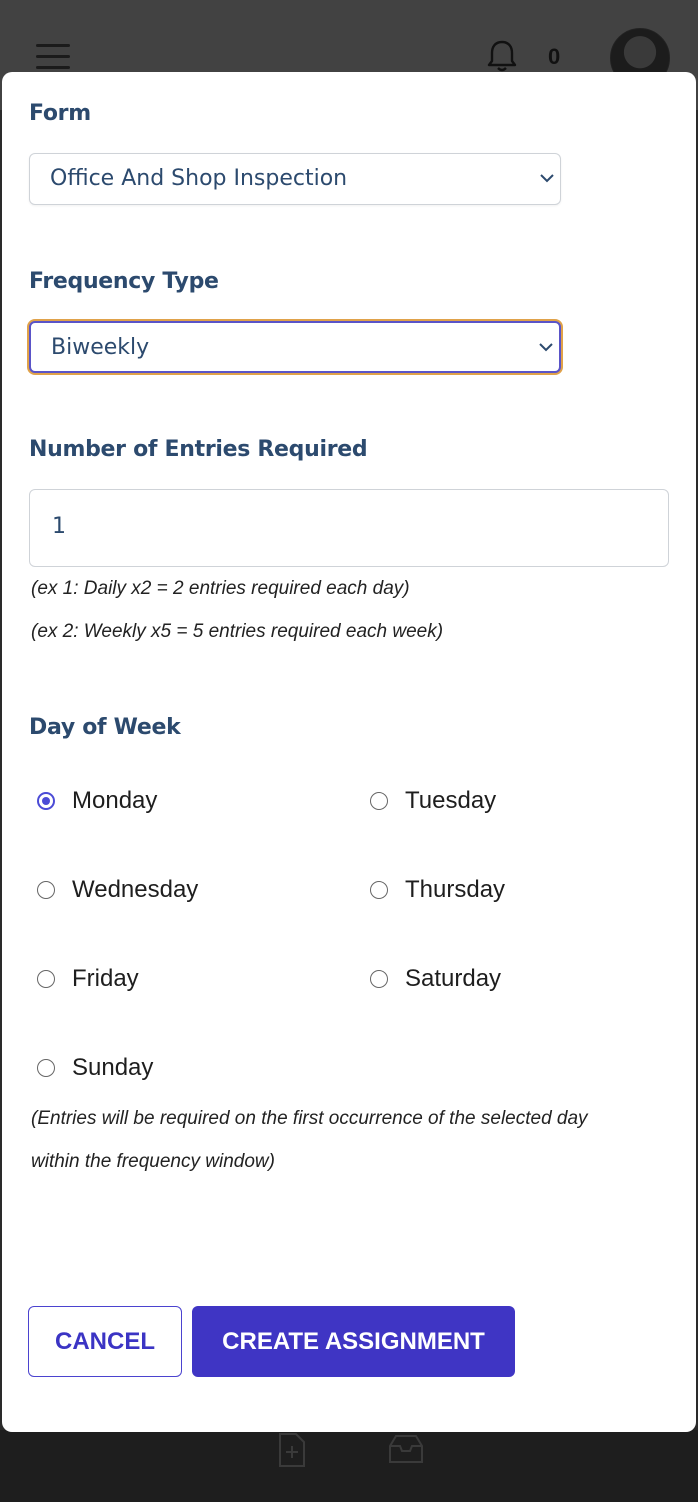  I want to click on notification-count: 0, so click(554, 56).